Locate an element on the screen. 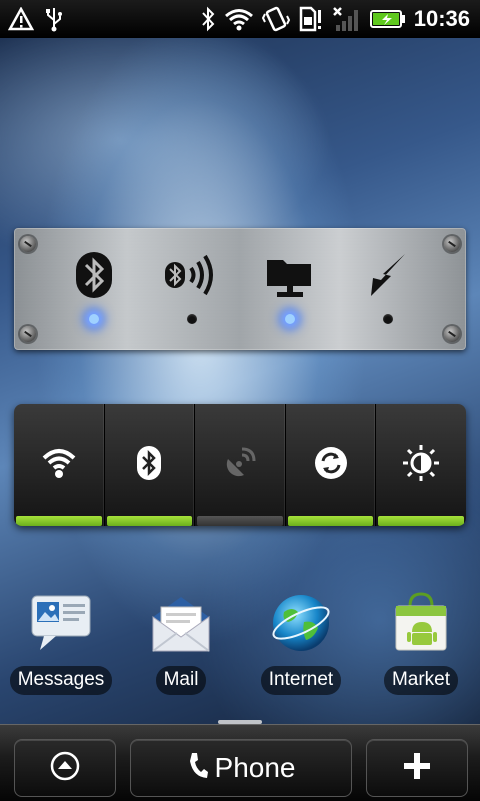 The width and height of the screenshot is (480, 801). phone-label: Phone is located at coordinates (255, 767).